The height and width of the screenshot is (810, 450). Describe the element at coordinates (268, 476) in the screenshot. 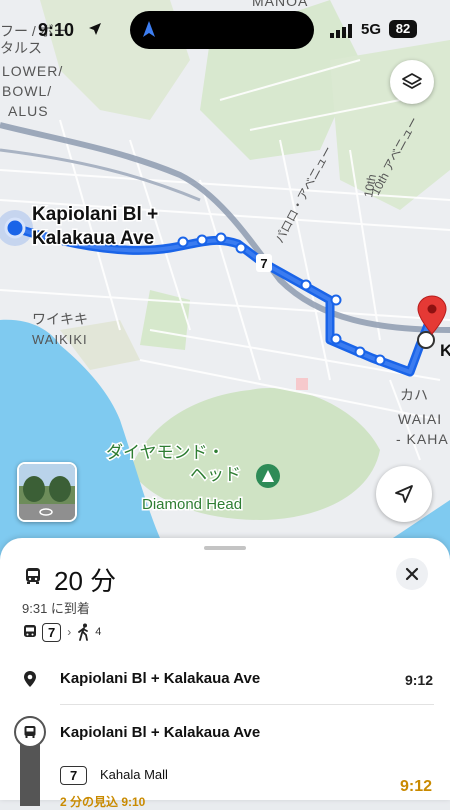

I see `diamond-head-park-icon` at that location.